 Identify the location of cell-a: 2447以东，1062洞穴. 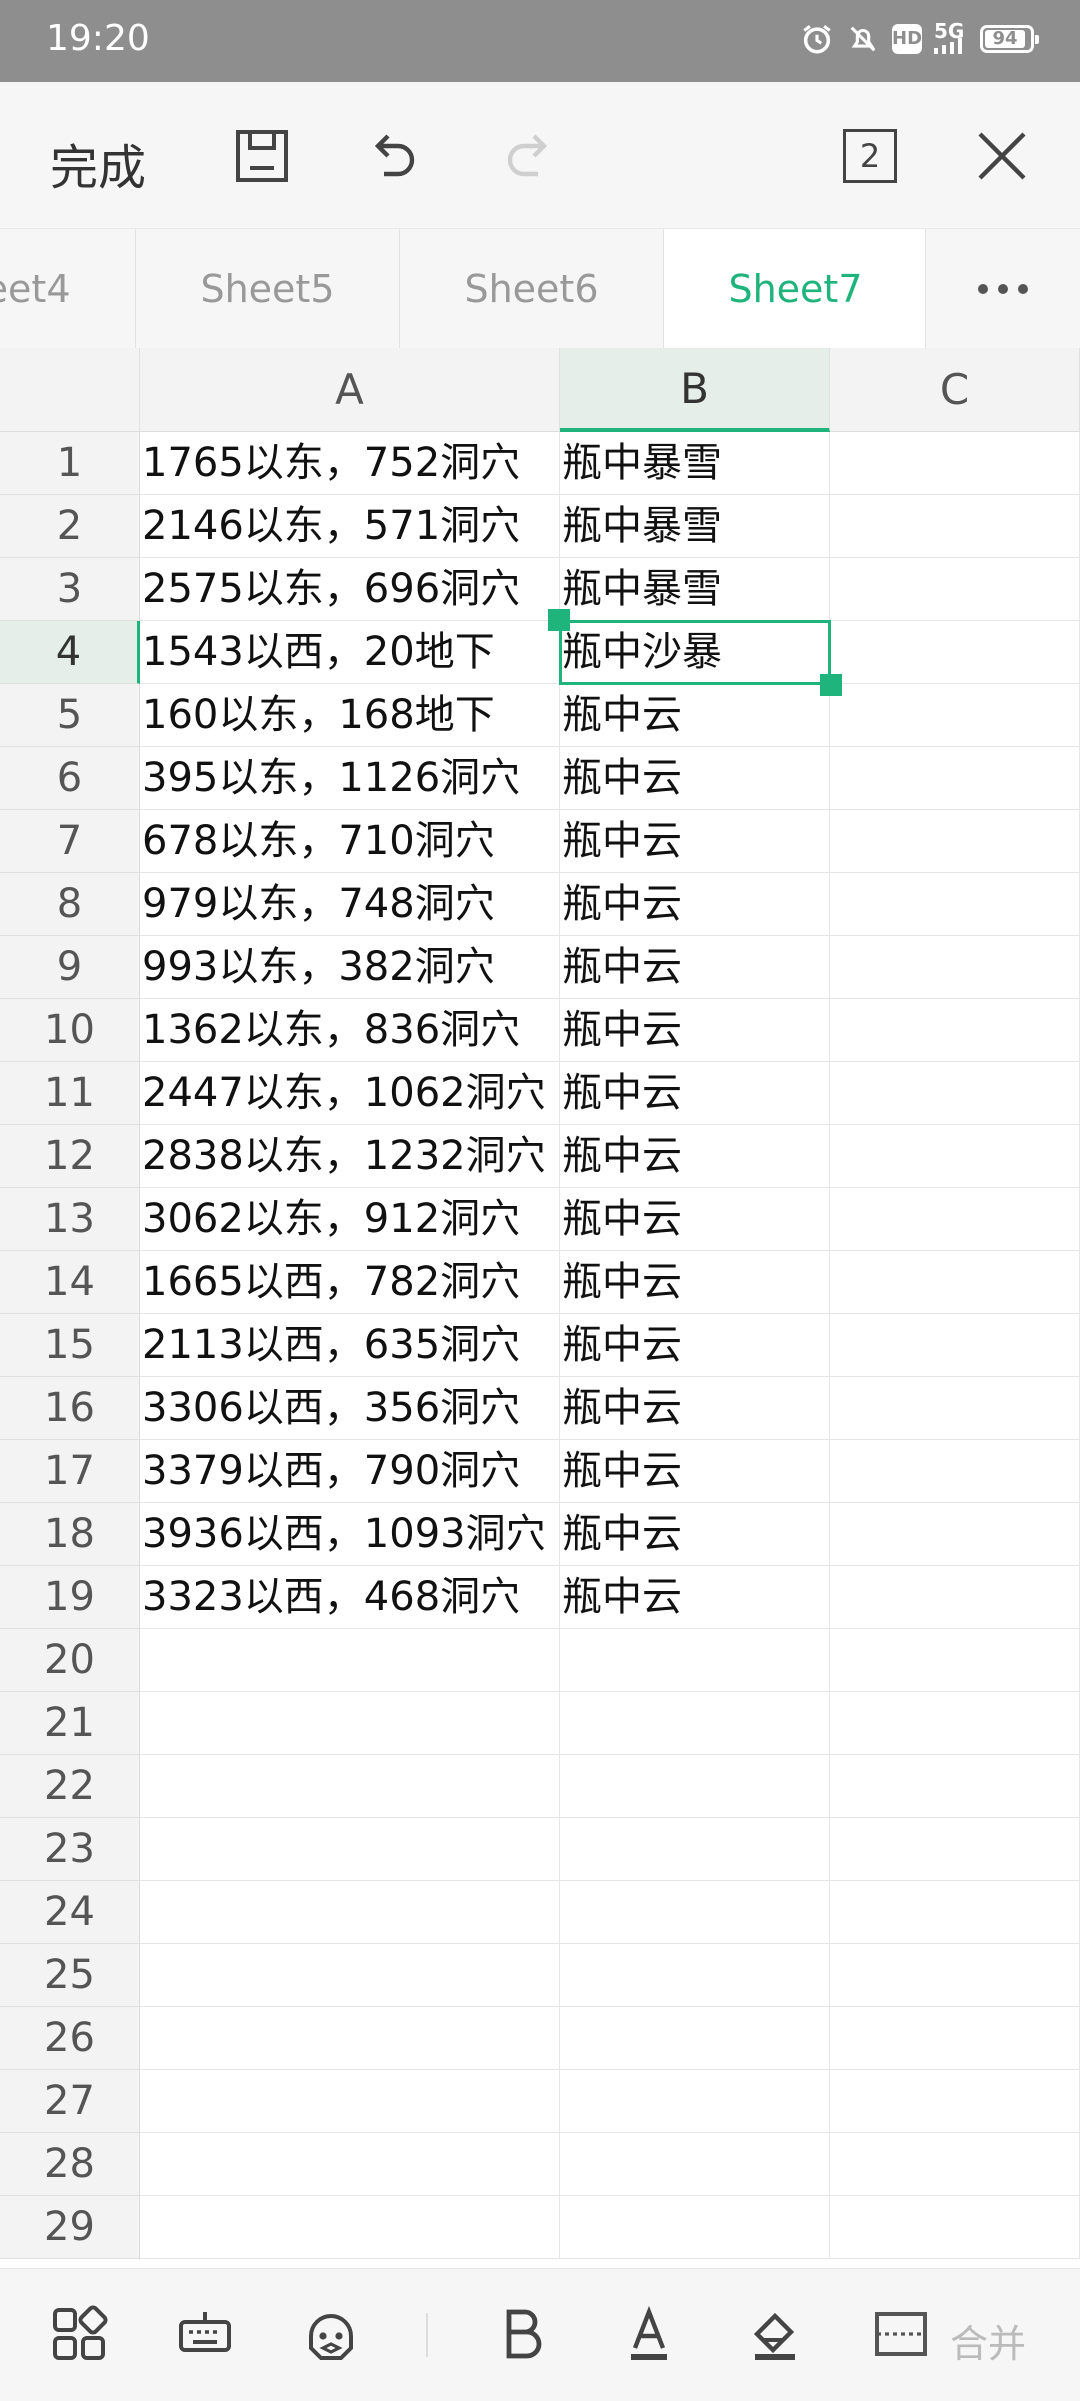
(350, 1093).